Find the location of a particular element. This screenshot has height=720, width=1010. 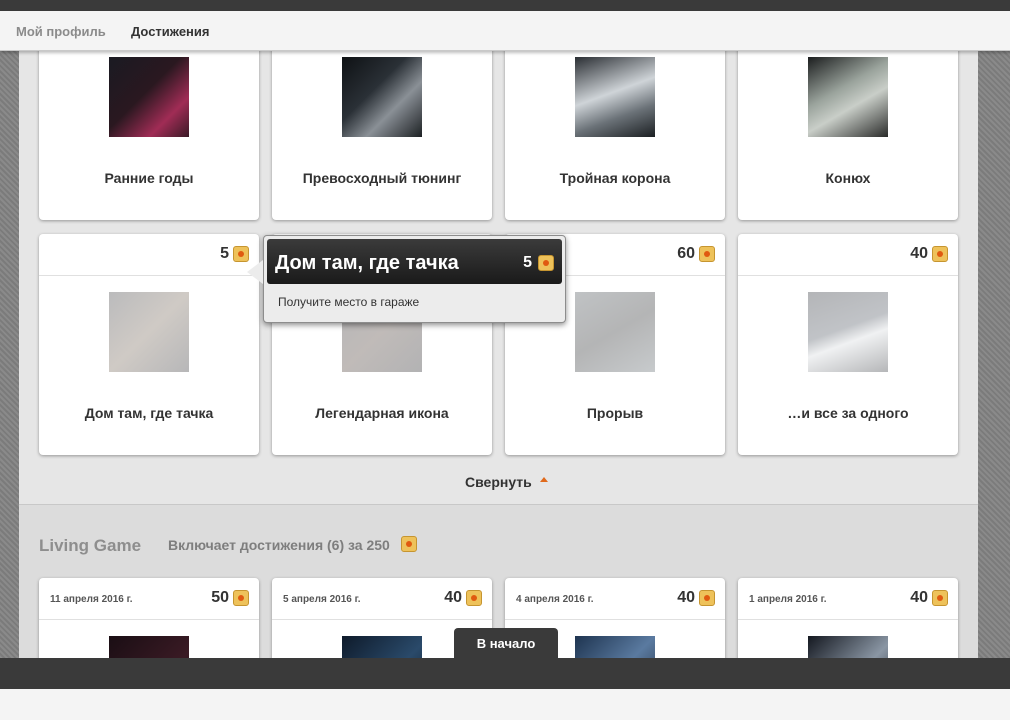

collapse-button: Свернуть is located at coordinates (498, 482).